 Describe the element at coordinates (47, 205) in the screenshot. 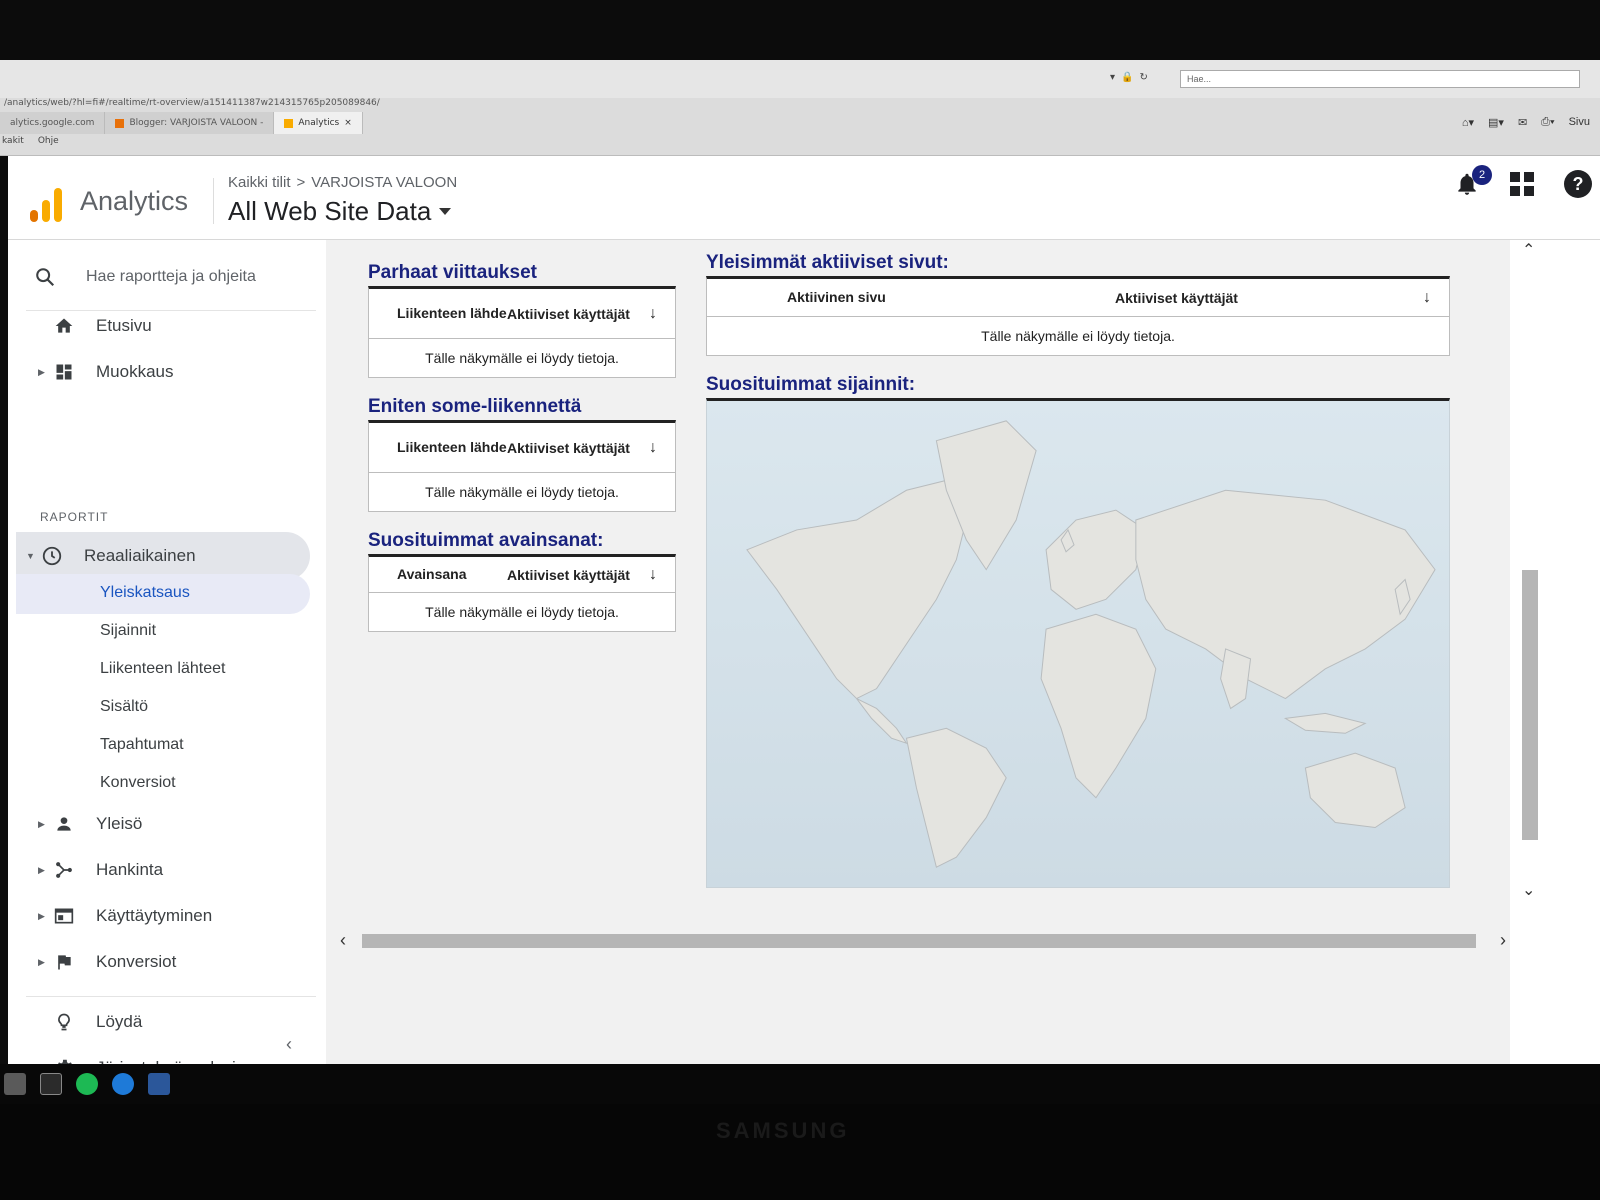

I see `analytics-logo-icon` at that location.